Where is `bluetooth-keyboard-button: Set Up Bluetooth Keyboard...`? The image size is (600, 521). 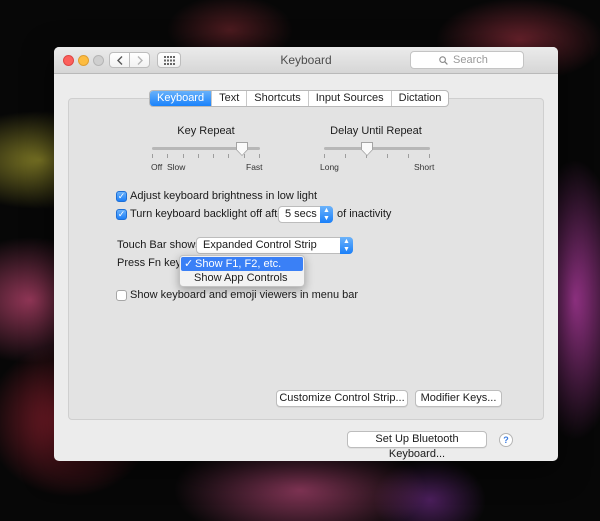 bluetooth-keyboard-button: Set Up Bluetooth Keyboard... is located at coordinates (417, 445).